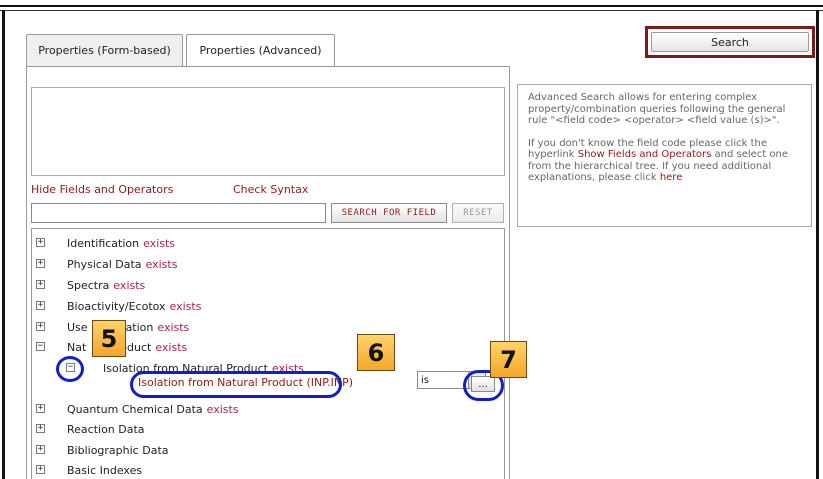 The width and height of the screenshot is (823, 479). I want to click on tree-item-physical-data: + Physical Data exists, so click(106, 264).